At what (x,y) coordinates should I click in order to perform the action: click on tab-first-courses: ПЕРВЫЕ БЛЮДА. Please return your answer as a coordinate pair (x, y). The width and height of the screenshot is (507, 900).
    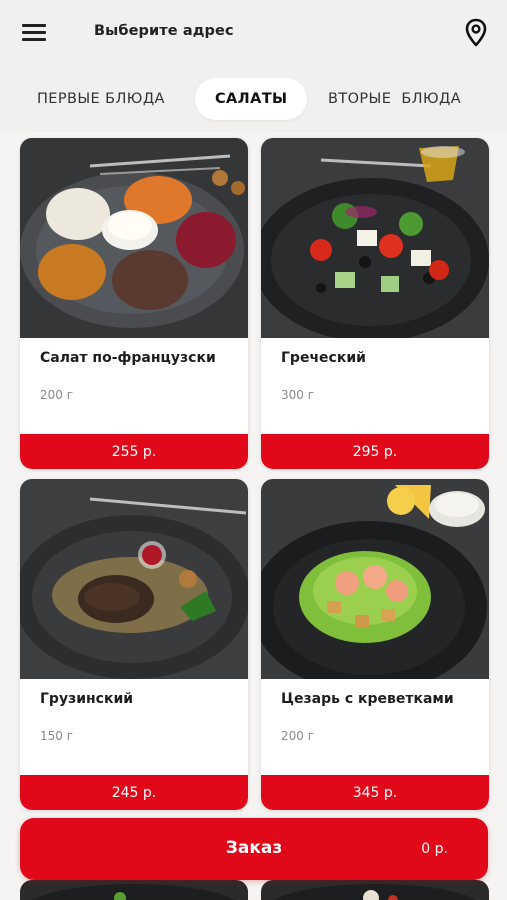
    Looking at the image, I should click on (101, 99).